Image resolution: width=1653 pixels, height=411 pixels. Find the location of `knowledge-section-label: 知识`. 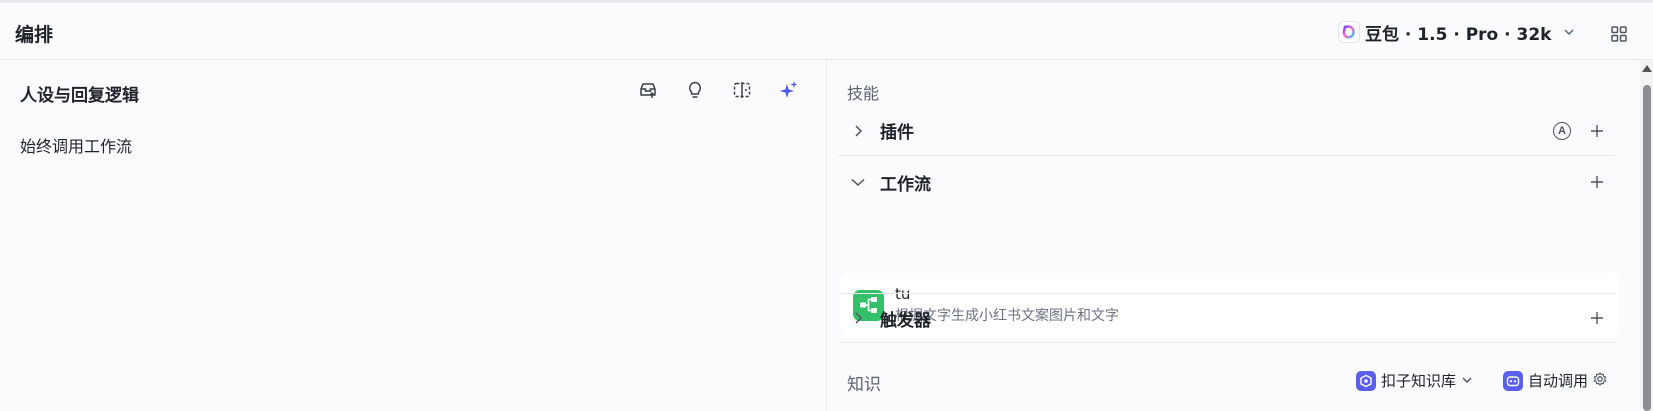

knowledge-section-label: 知识 is located at coordinates (864, 385).